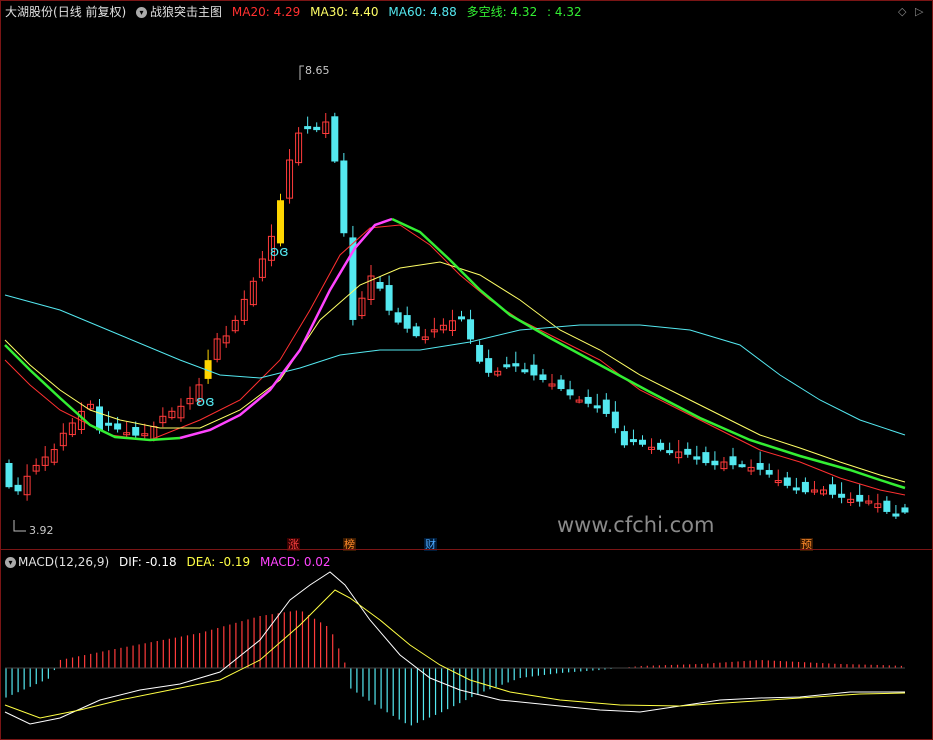 The image size is (933, 740). What do you see at coordinates (10, 562) in the screenshot?
I see `dropdown-icon: ▾` at bounding box center [10, 562].